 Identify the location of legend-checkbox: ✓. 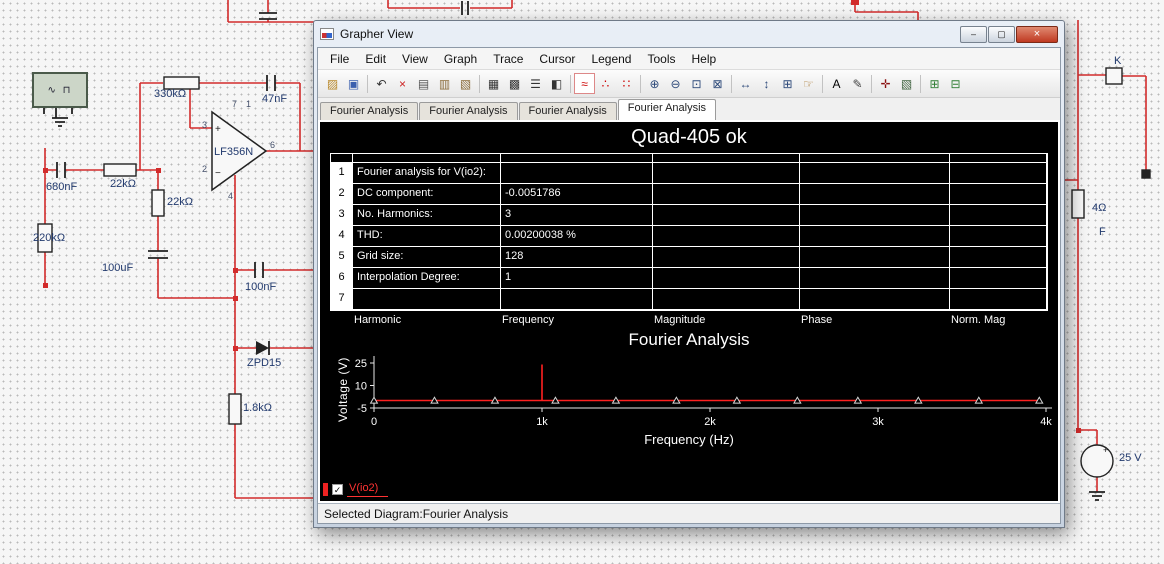
(337, 489).